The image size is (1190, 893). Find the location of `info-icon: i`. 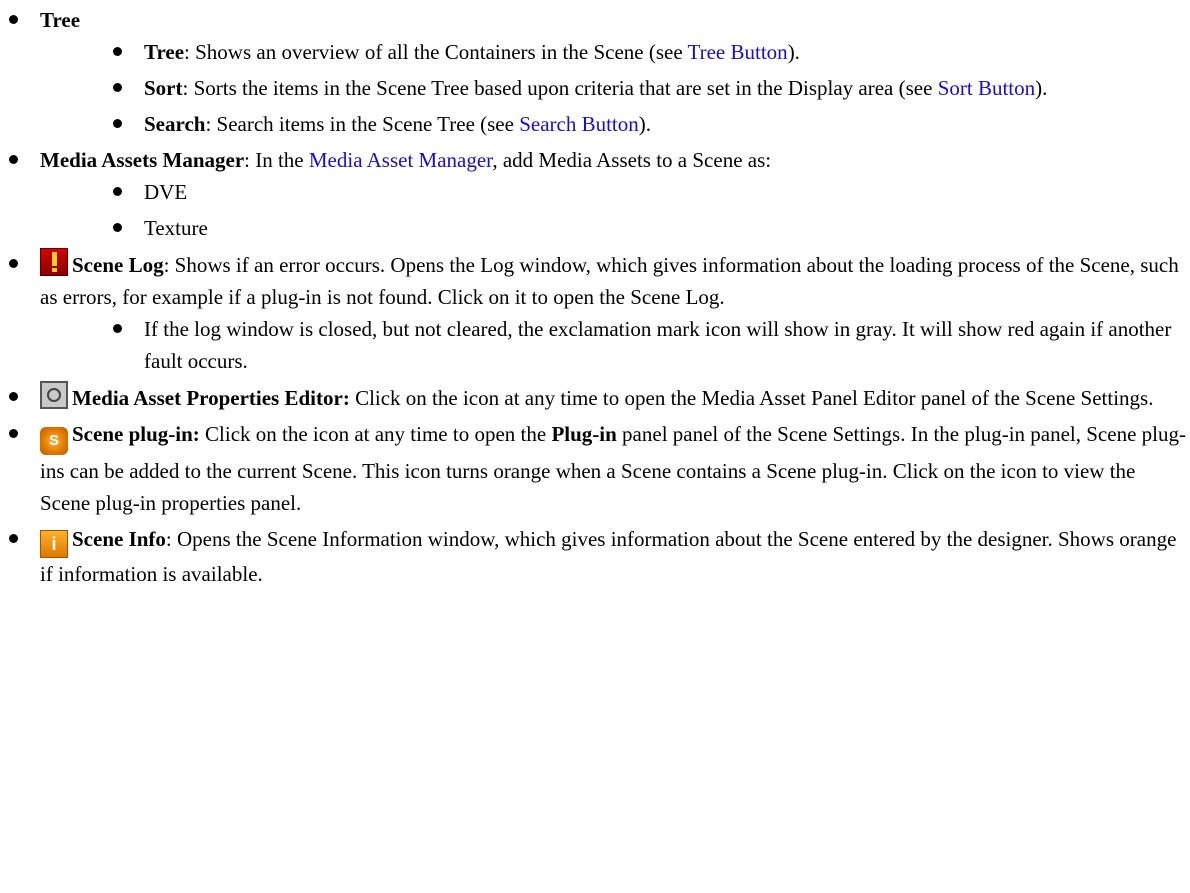

info-icon: i is located at coordinates (54, 544).